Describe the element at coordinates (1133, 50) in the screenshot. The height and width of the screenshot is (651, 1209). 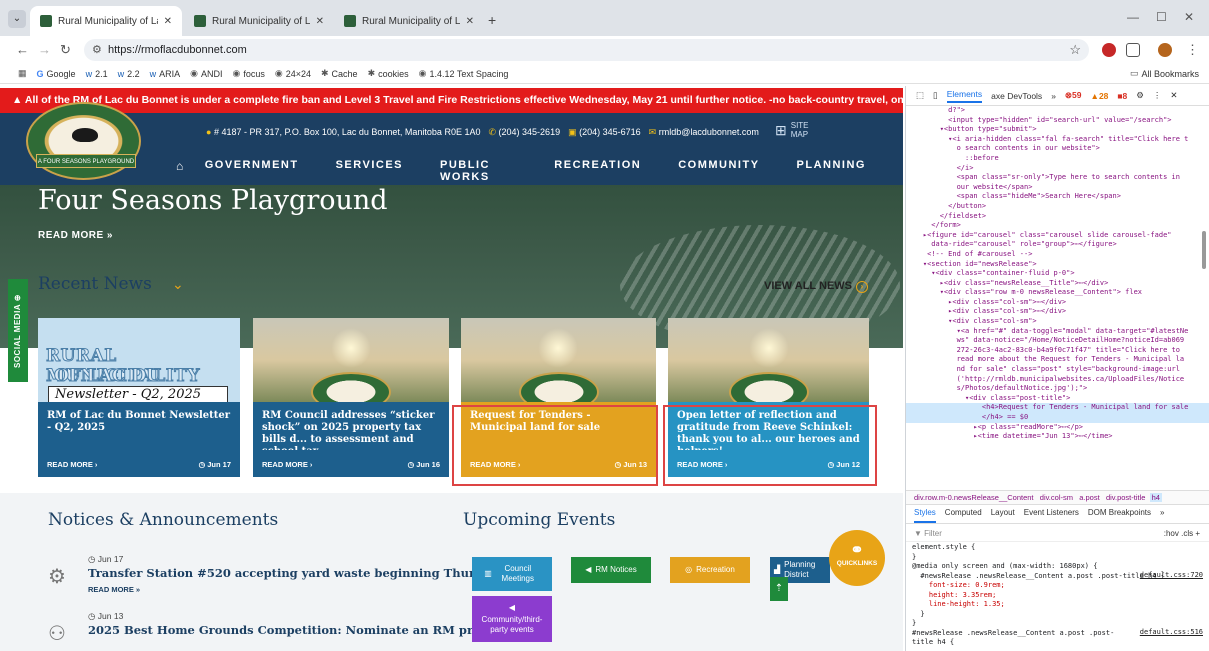
I see `extensions-puzzle-icon` at that location.